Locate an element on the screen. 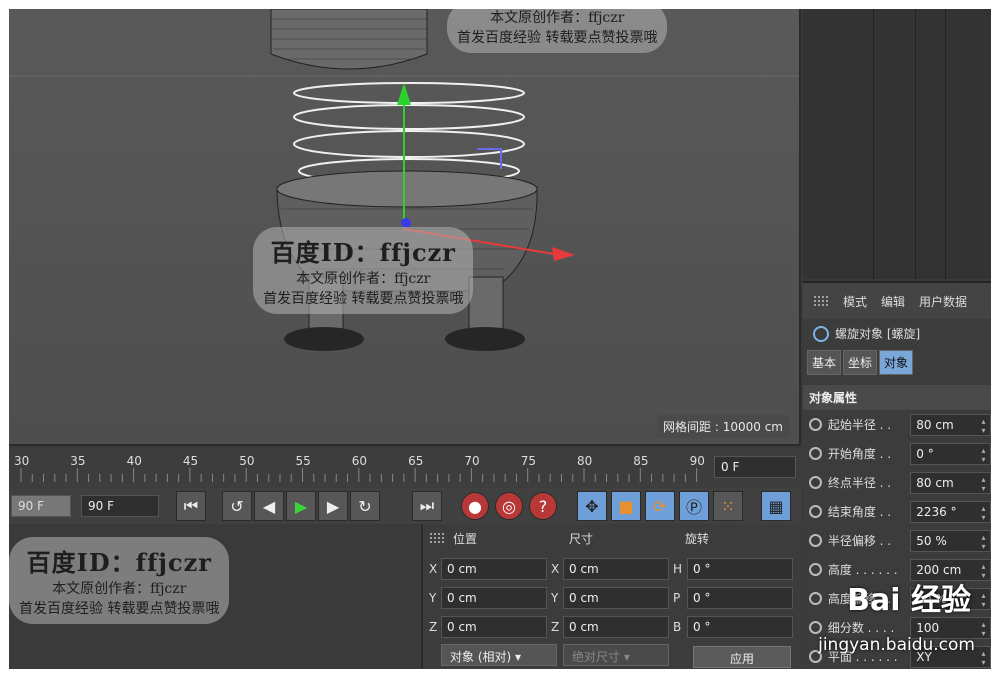 The height and width of the screenshot is (679, 1000). play-icon: ▶ is located at coordinates (301, 506).